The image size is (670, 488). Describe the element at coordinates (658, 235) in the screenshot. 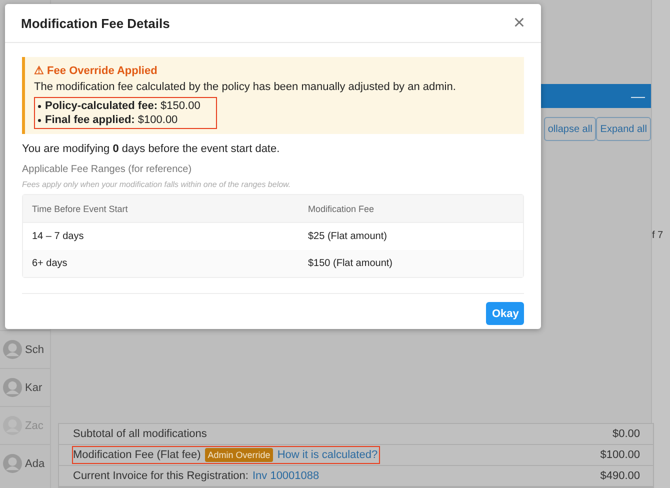

I see `page-count: f 7` at that location.